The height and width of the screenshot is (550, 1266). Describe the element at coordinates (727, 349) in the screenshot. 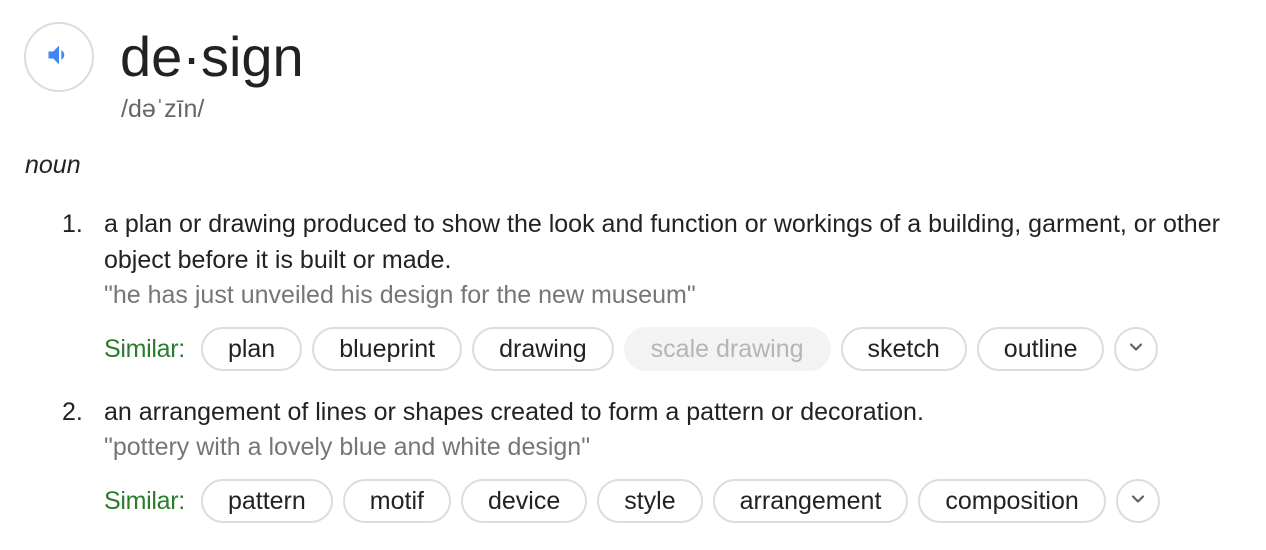

I see `similar-word-chip: scale drawing` at that location.